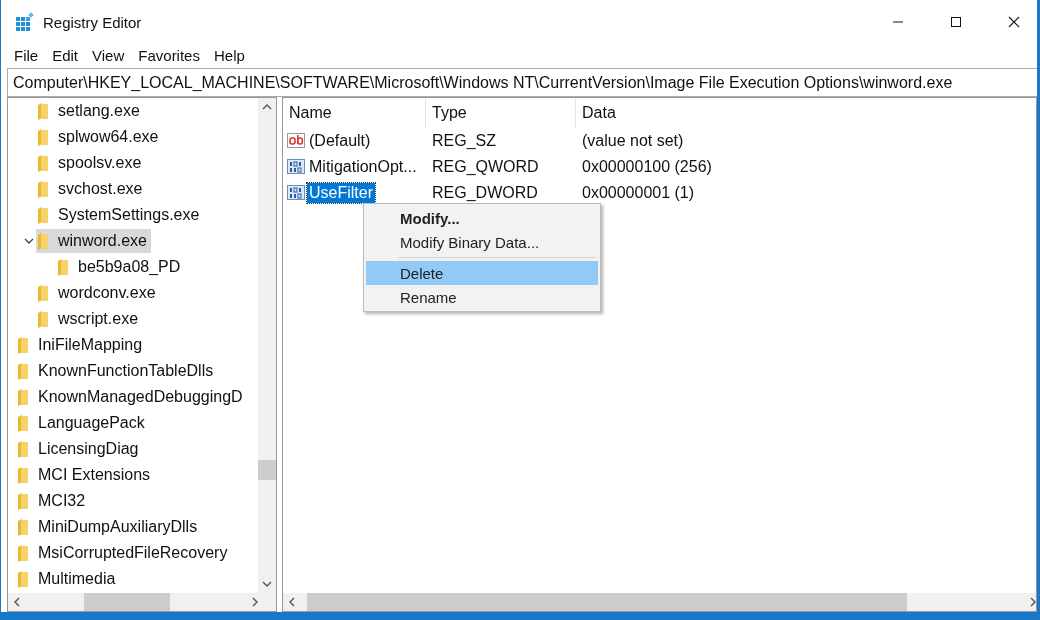  Describe the element at coordinates (25, 22) in the screenshot. I see `registry-cubes-icon` at that location.